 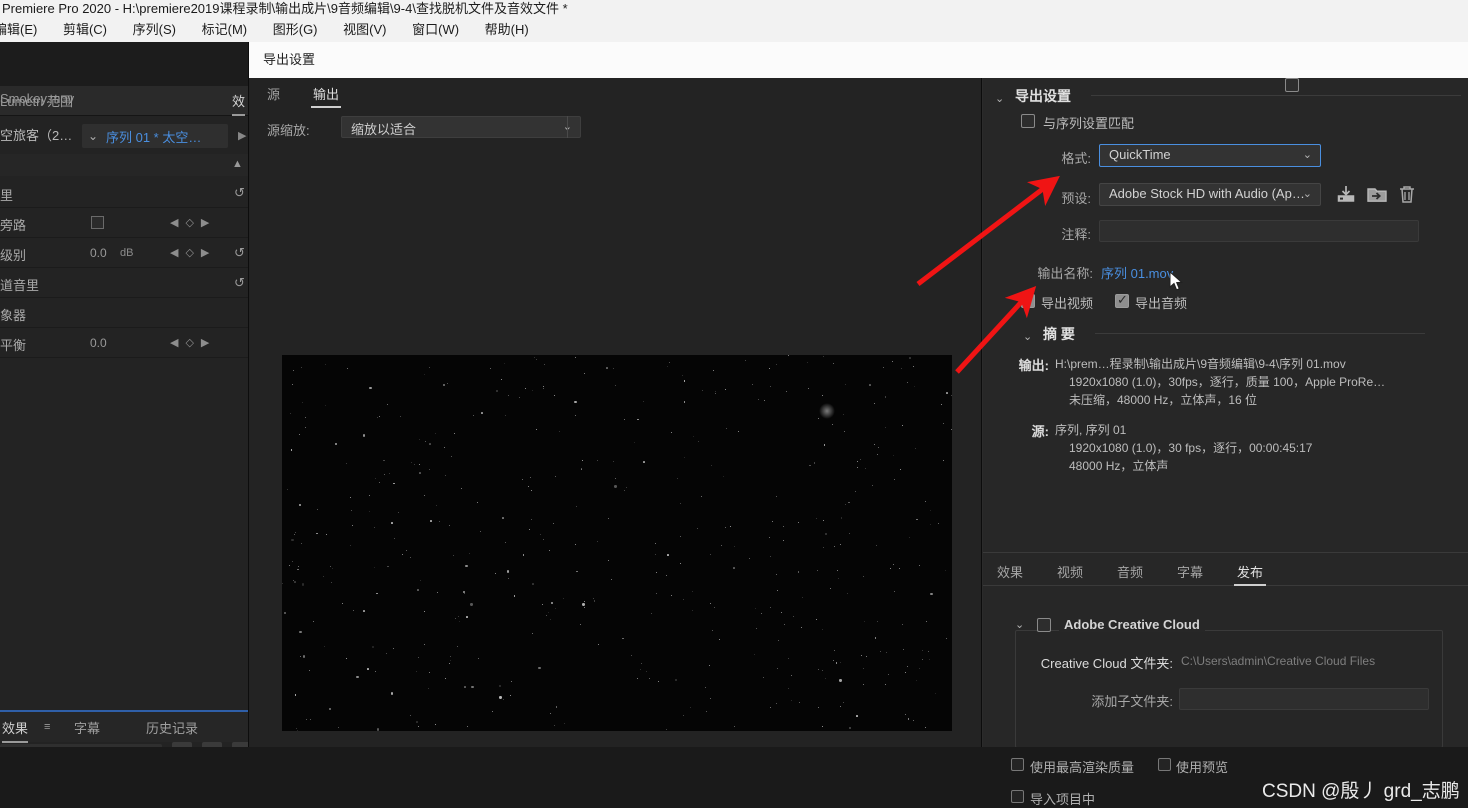 What do you see at coordinates (127, 253) in the screenshot?
I see `effect-row: 级别 0.0 dB ◀◇▶ ↺` at bounding box center [127, 253].